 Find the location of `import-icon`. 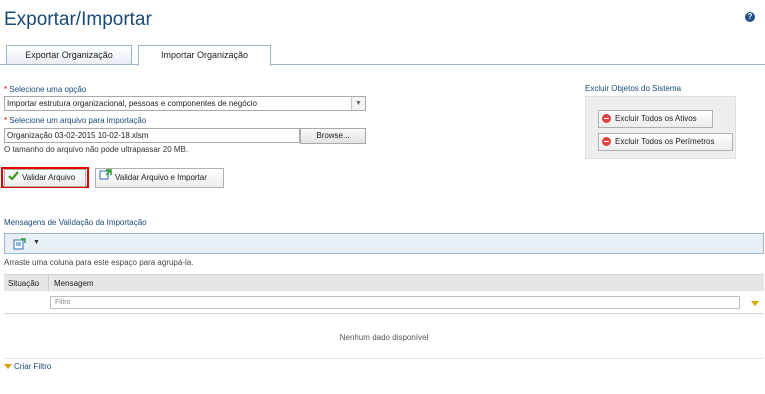

import-icon is located at coordinates (105, 178).